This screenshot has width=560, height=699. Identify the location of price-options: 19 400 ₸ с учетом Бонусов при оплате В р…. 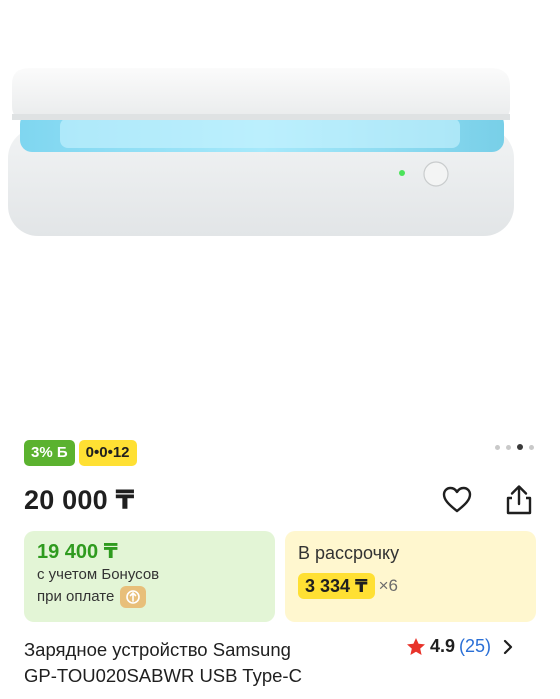
(280, 576).